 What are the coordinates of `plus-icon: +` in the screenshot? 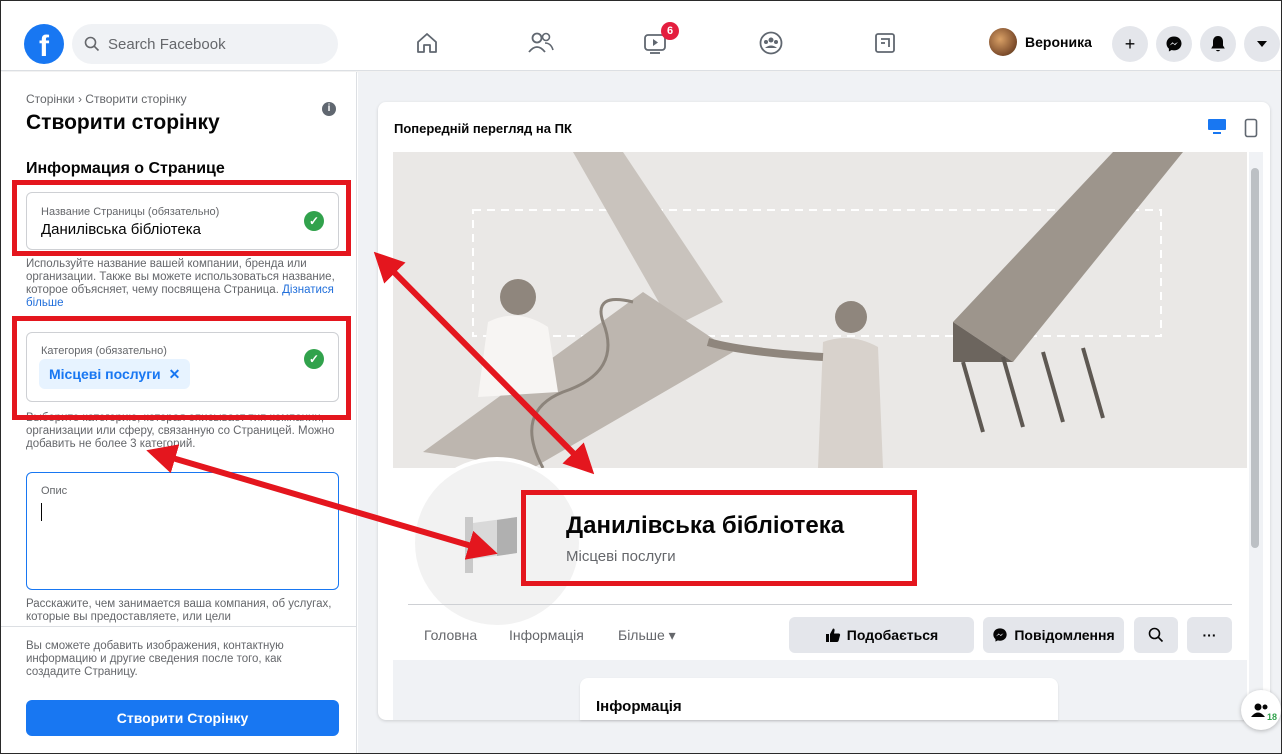 It's located at (1130, 43).